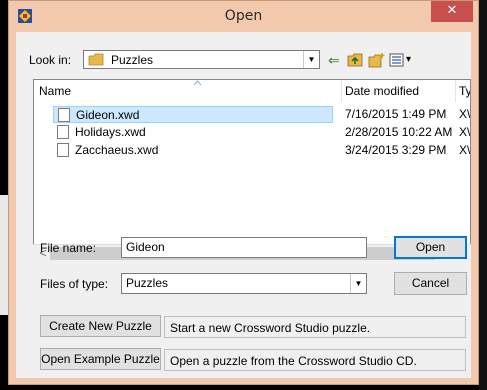 The width and height of the screenshot is (487, 390). What do you see at coordinates (452, 11) in the screenshot?
I see `close-button: ✕` at bounding box center [452, 11].